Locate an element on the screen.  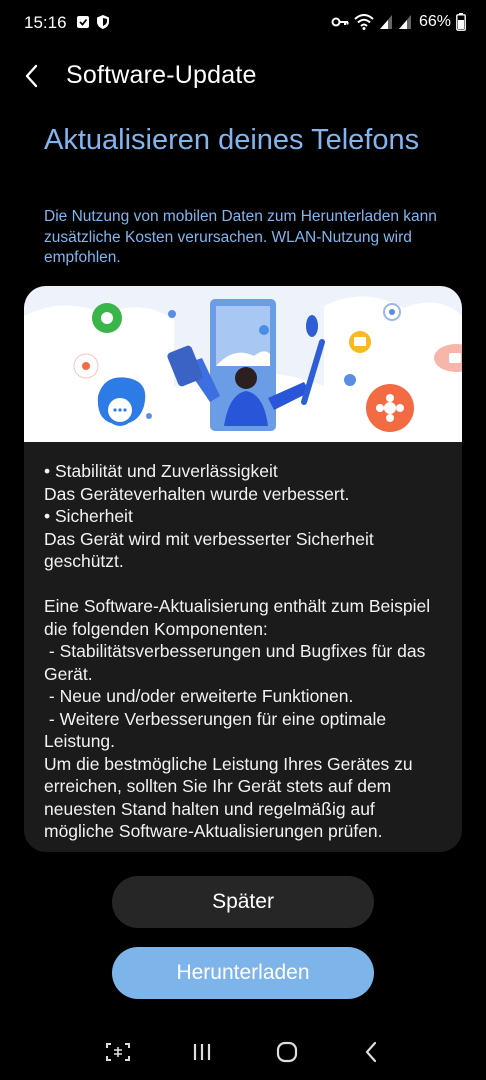
chevron-left-icon is located at coordinates (34, 76).